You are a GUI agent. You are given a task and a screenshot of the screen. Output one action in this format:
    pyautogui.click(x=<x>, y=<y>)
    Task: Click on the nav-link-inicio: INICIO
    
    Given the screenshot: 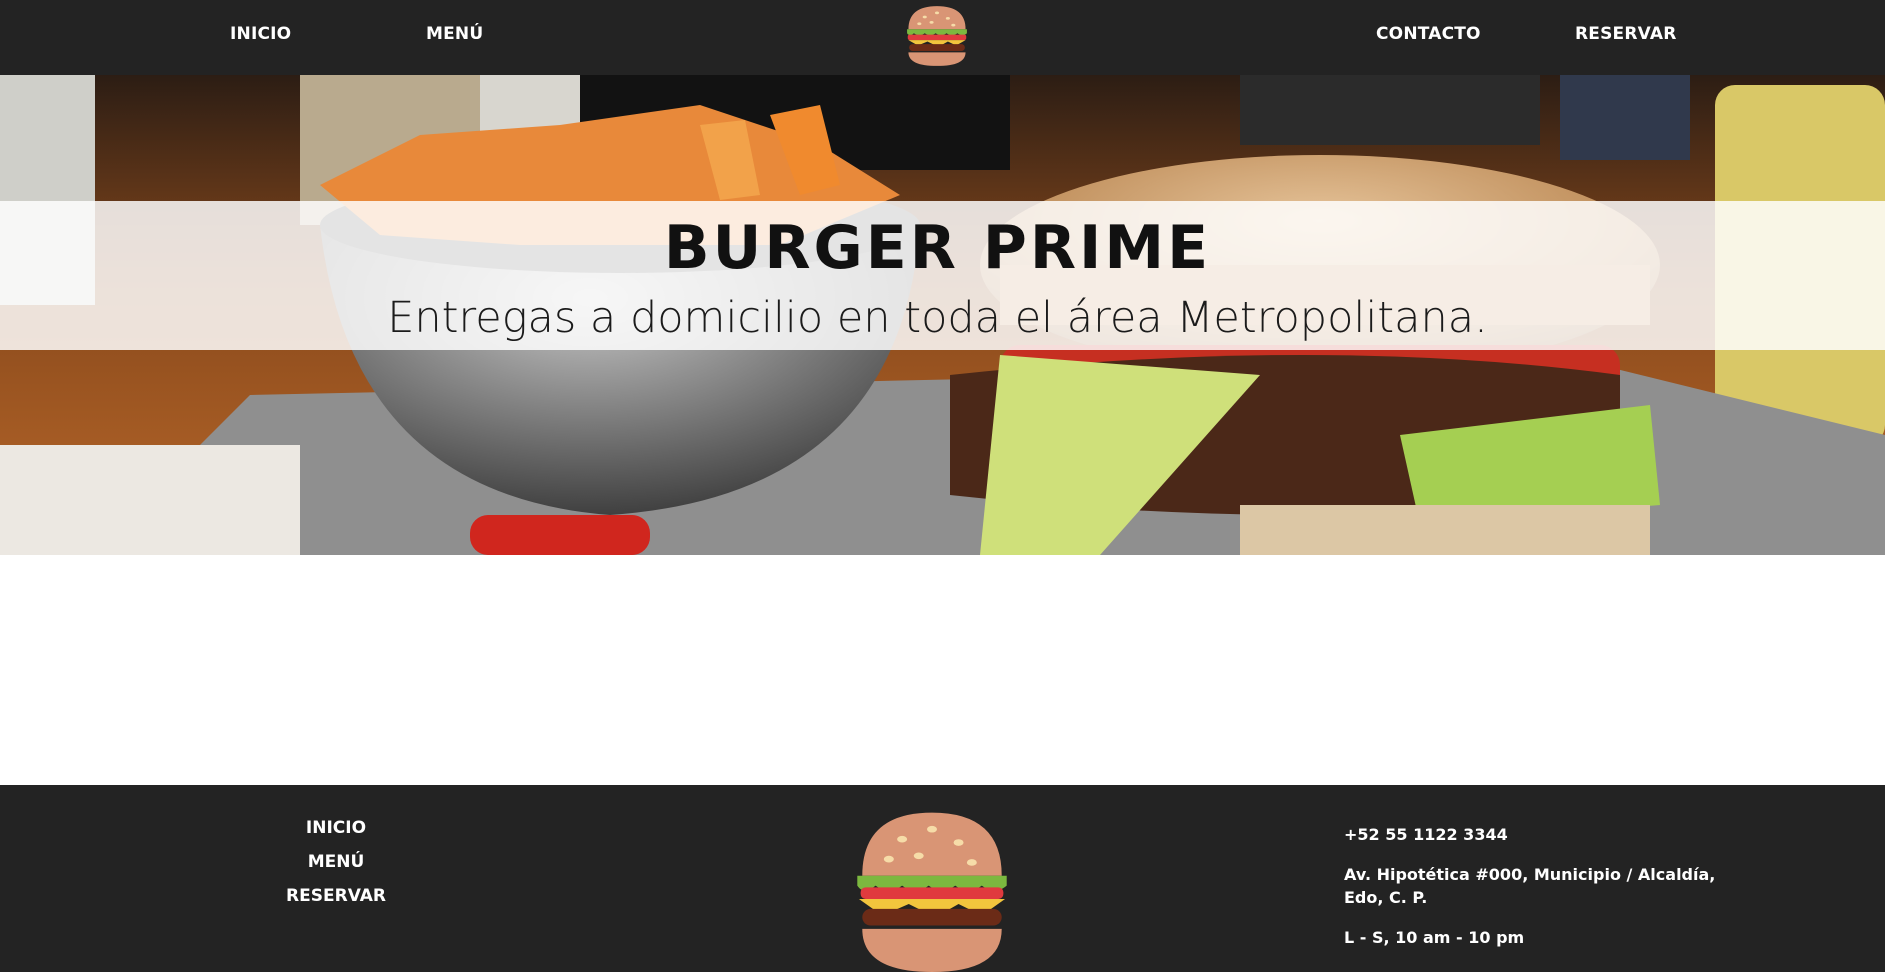 What is the action you would take?
    pyautogui.click(x=260, y=34)
    